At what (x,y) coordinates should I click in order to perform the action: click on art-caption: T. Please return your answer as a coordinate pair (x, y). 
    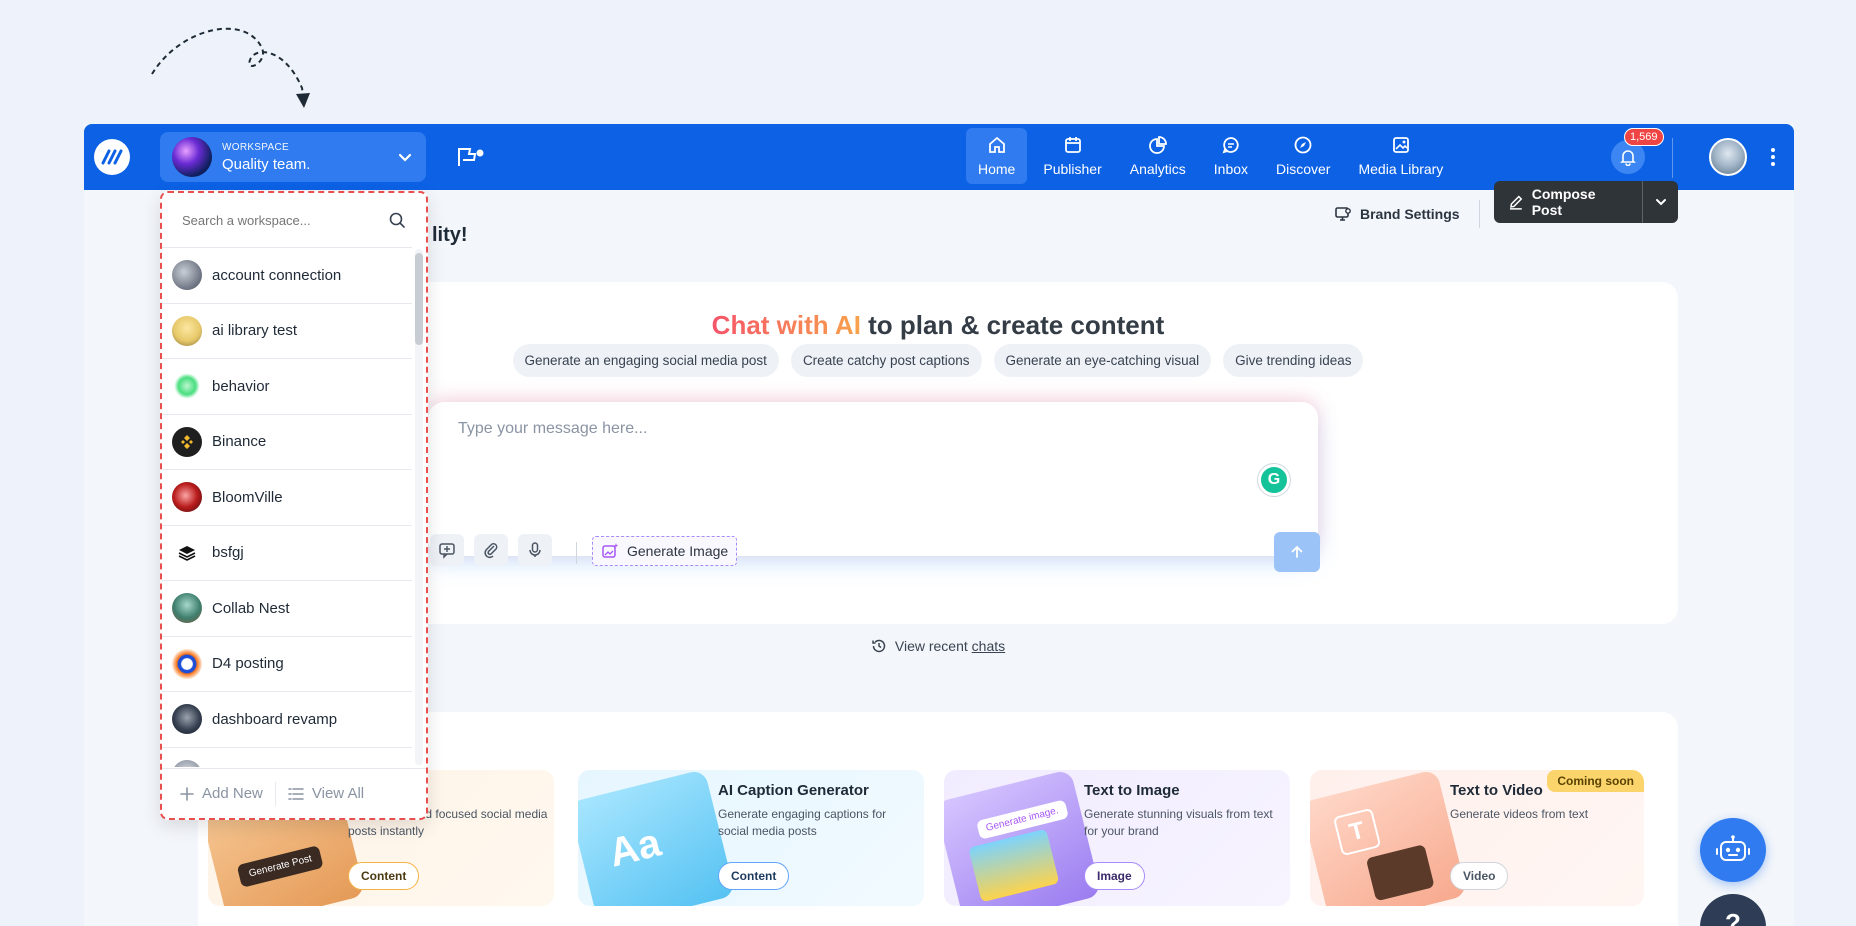
    Looking at the image, I should click on (1357, 832).